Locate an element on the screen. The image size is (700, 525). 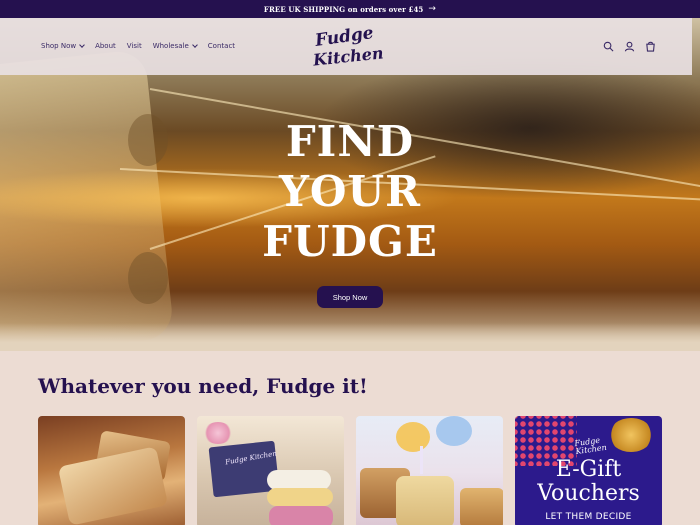
site-logo: Fudge Kitchen is located at coordinates (347, 46).